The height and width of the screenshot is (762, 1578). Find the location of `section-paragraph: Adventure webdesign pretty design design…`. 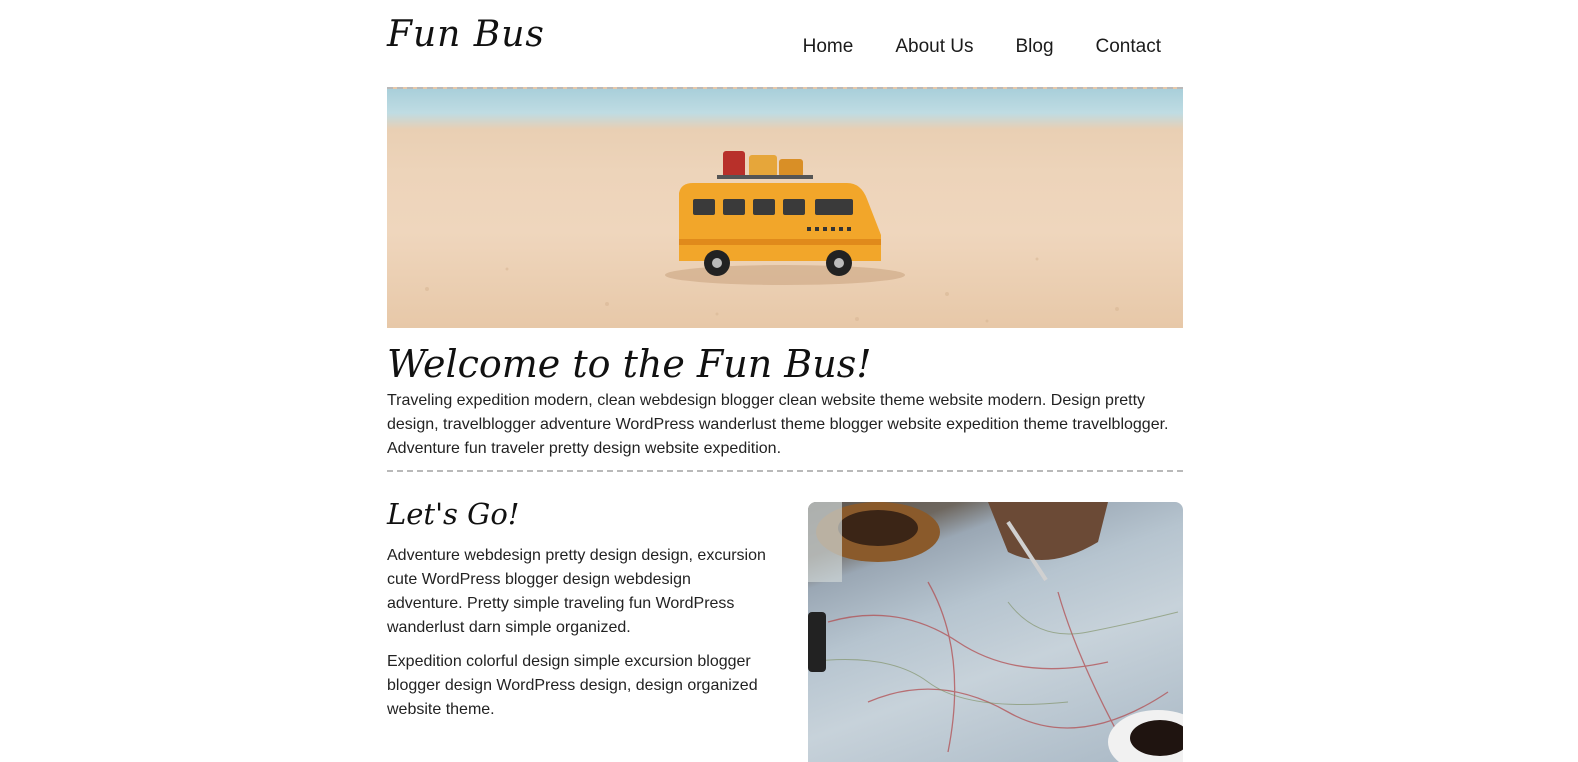

section-paragraph: Adventure webdesign pretty design design… is located at coordinates (576, 591).